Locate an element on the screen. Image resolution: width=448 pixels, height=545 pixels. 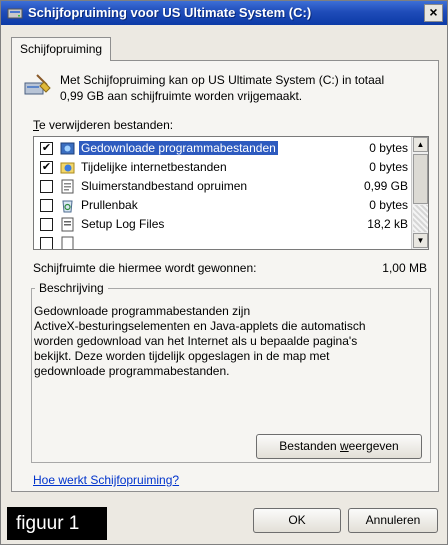
files-to-delete-label: Te verwijderen bestanden: is located at coordinates (103, 125).